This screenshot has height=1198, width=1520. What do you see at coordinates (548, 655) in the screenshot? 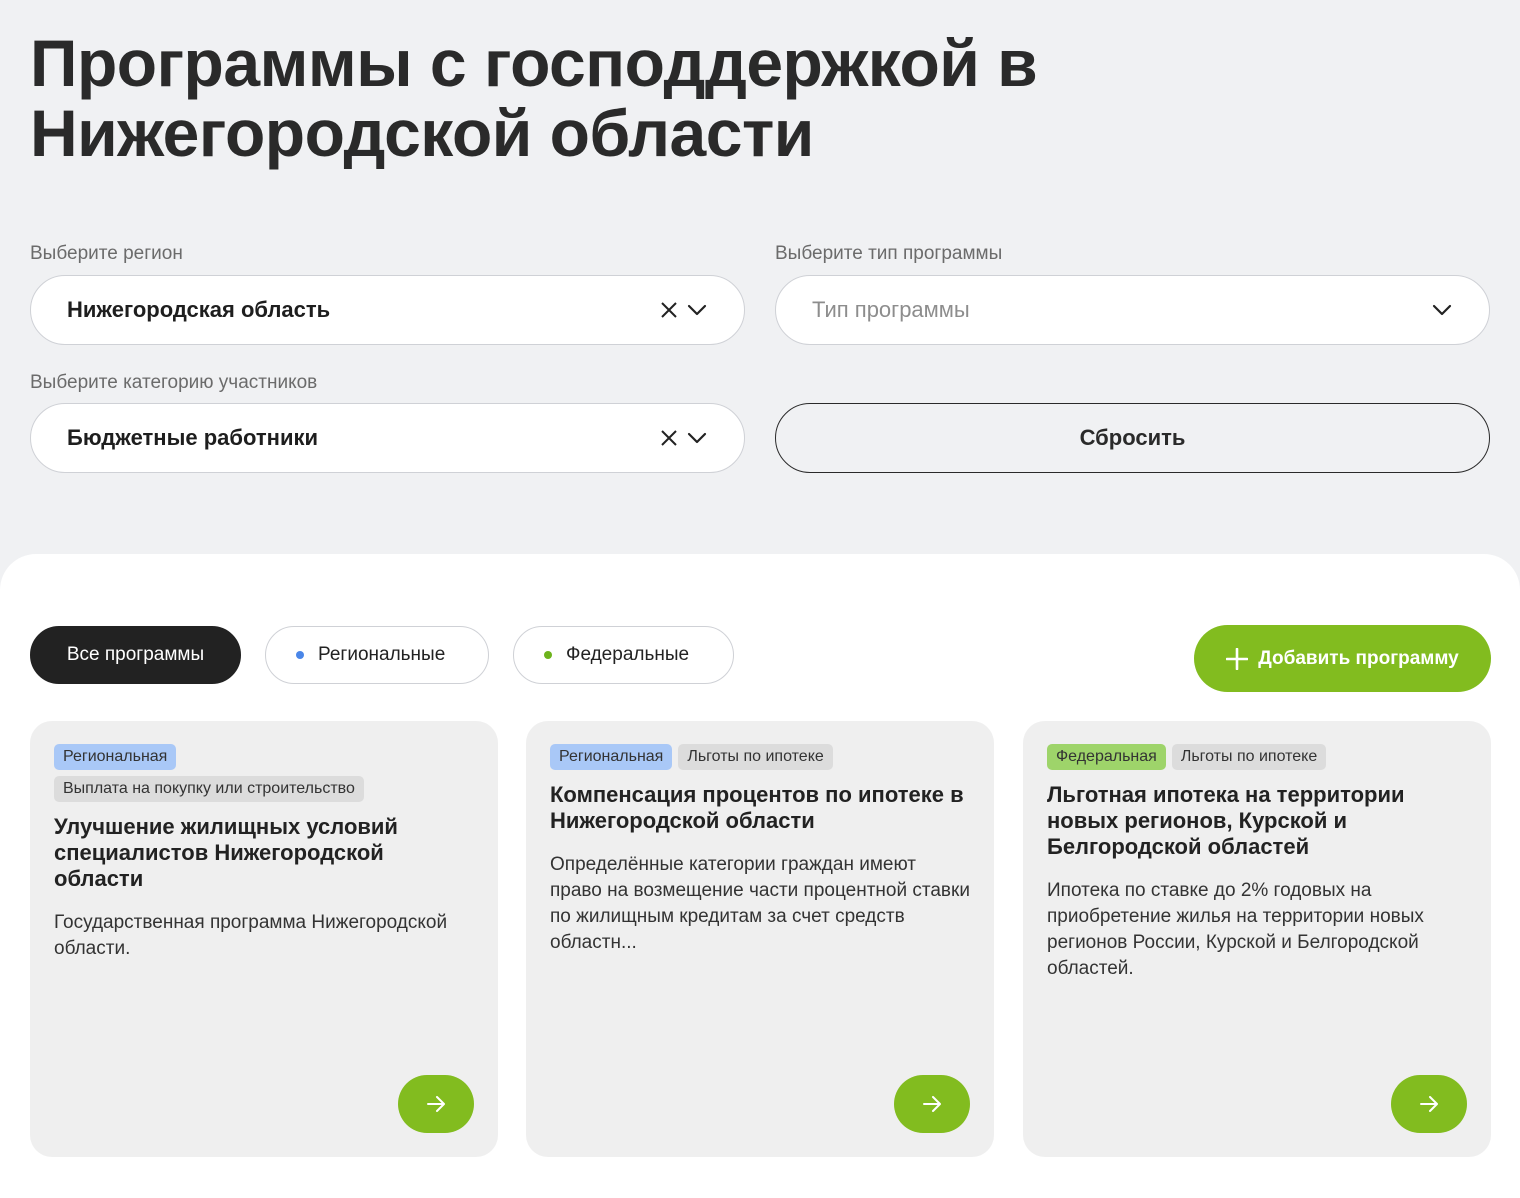
I see `federal-dot-icon` at bounding box center [548, 655].